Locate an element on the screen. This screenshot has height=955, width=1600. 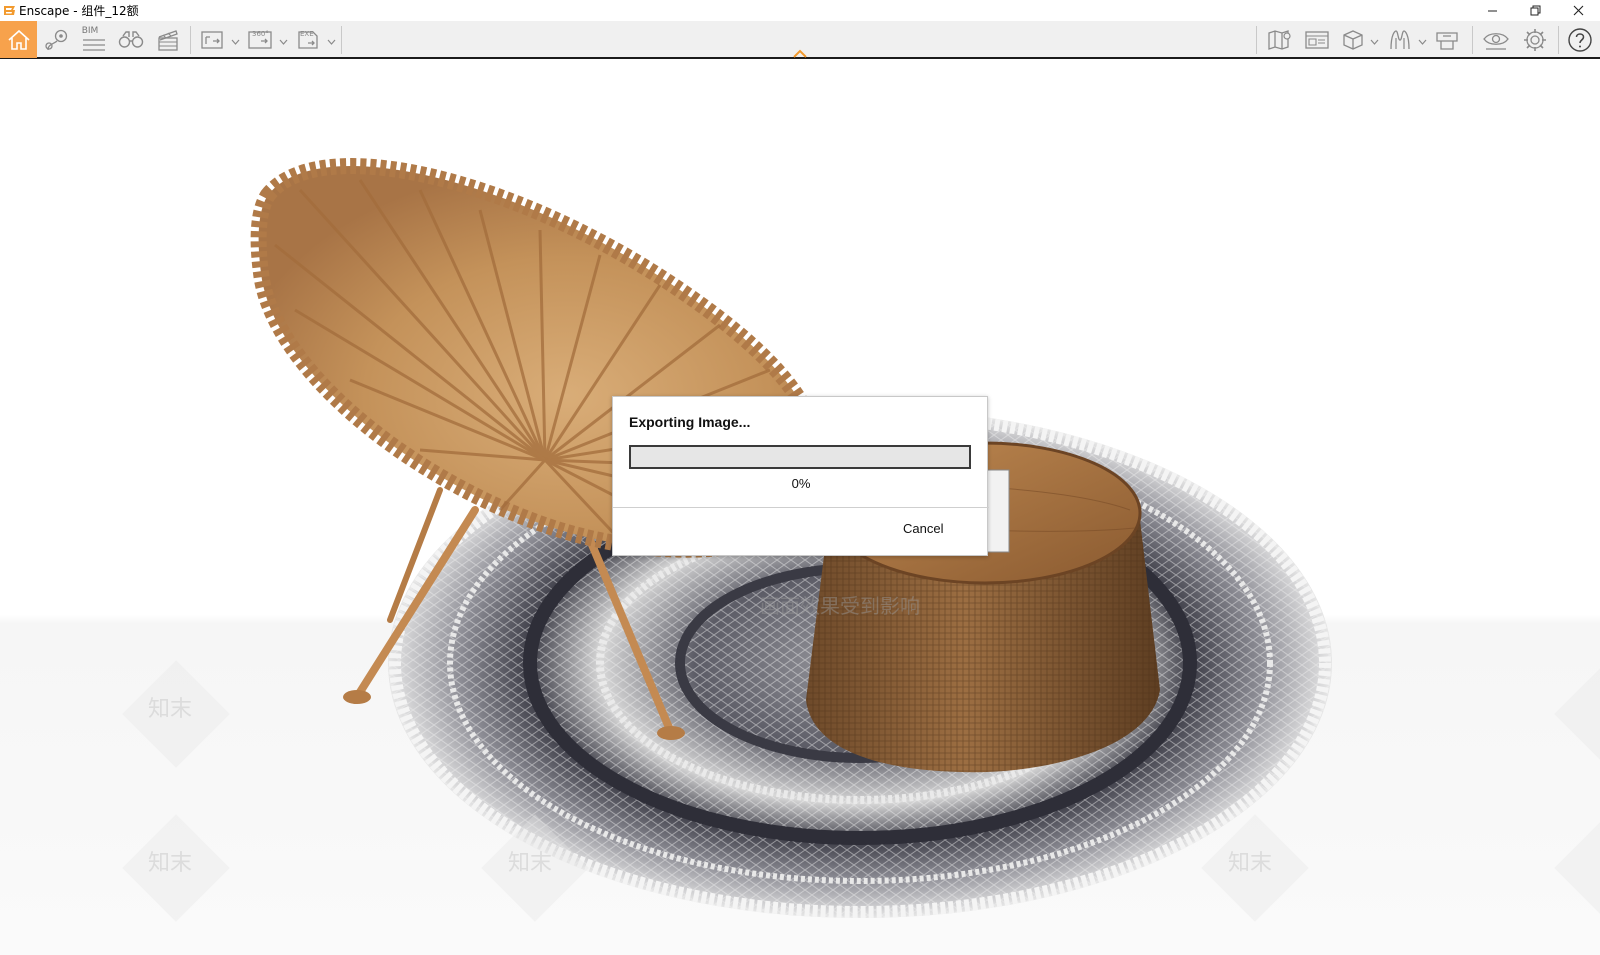
close-icon is located at coordinates (1578, 10).